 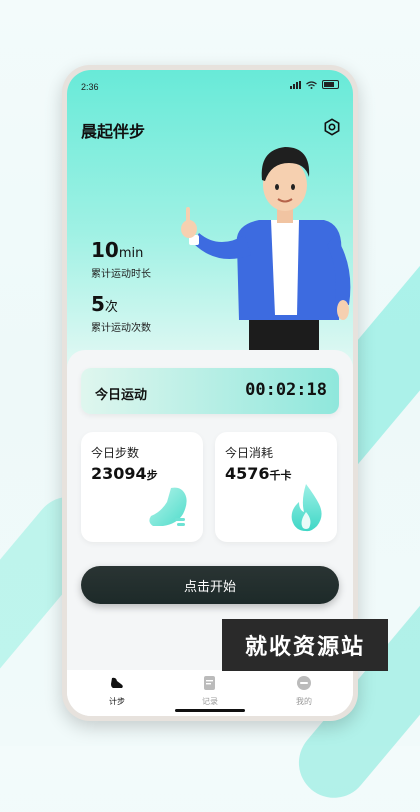 What do you see at coordinates (117, 691) in the screenshot?
I see `tab-steps: 计步` at bounding box center [117, 691].